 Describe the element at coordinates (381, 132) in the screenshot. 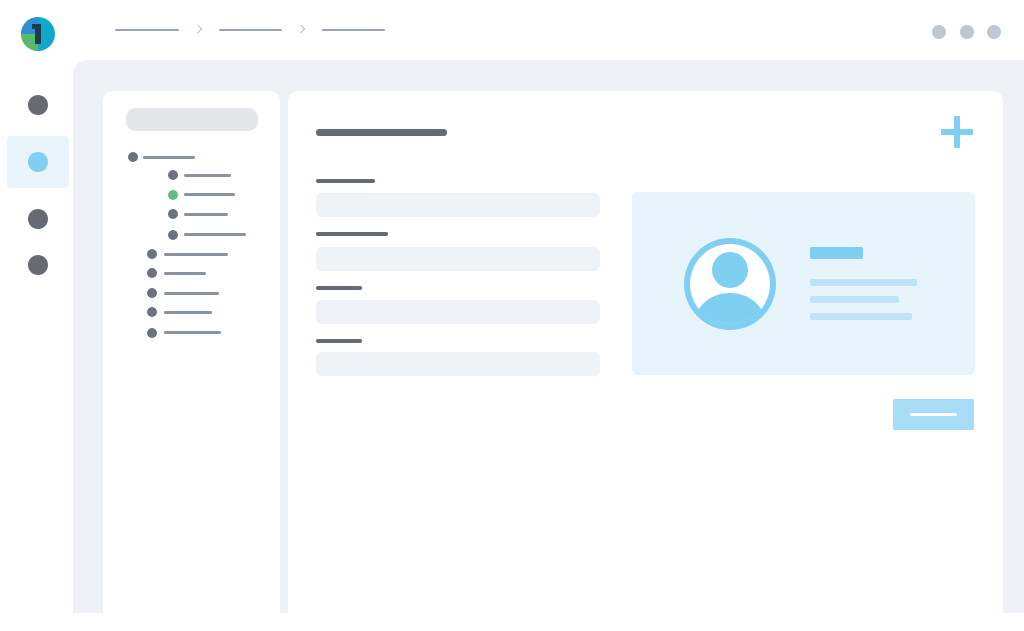

I see `page-title` at that location.